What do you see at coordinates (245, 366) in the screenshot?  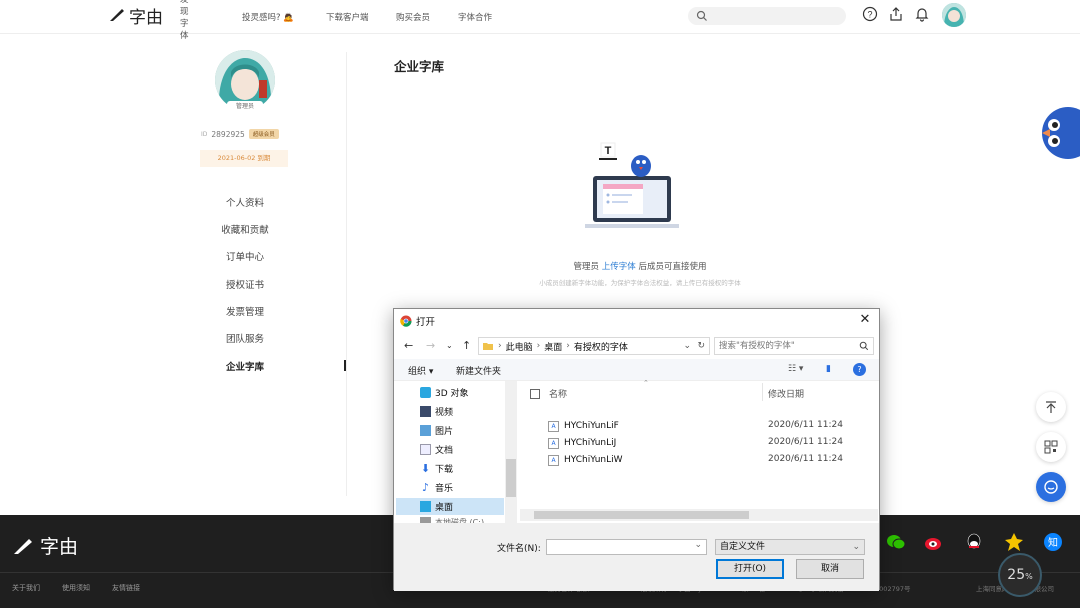 I see `menu-enterprise-fonts: 企业字库` at bounding box center [245, 366].